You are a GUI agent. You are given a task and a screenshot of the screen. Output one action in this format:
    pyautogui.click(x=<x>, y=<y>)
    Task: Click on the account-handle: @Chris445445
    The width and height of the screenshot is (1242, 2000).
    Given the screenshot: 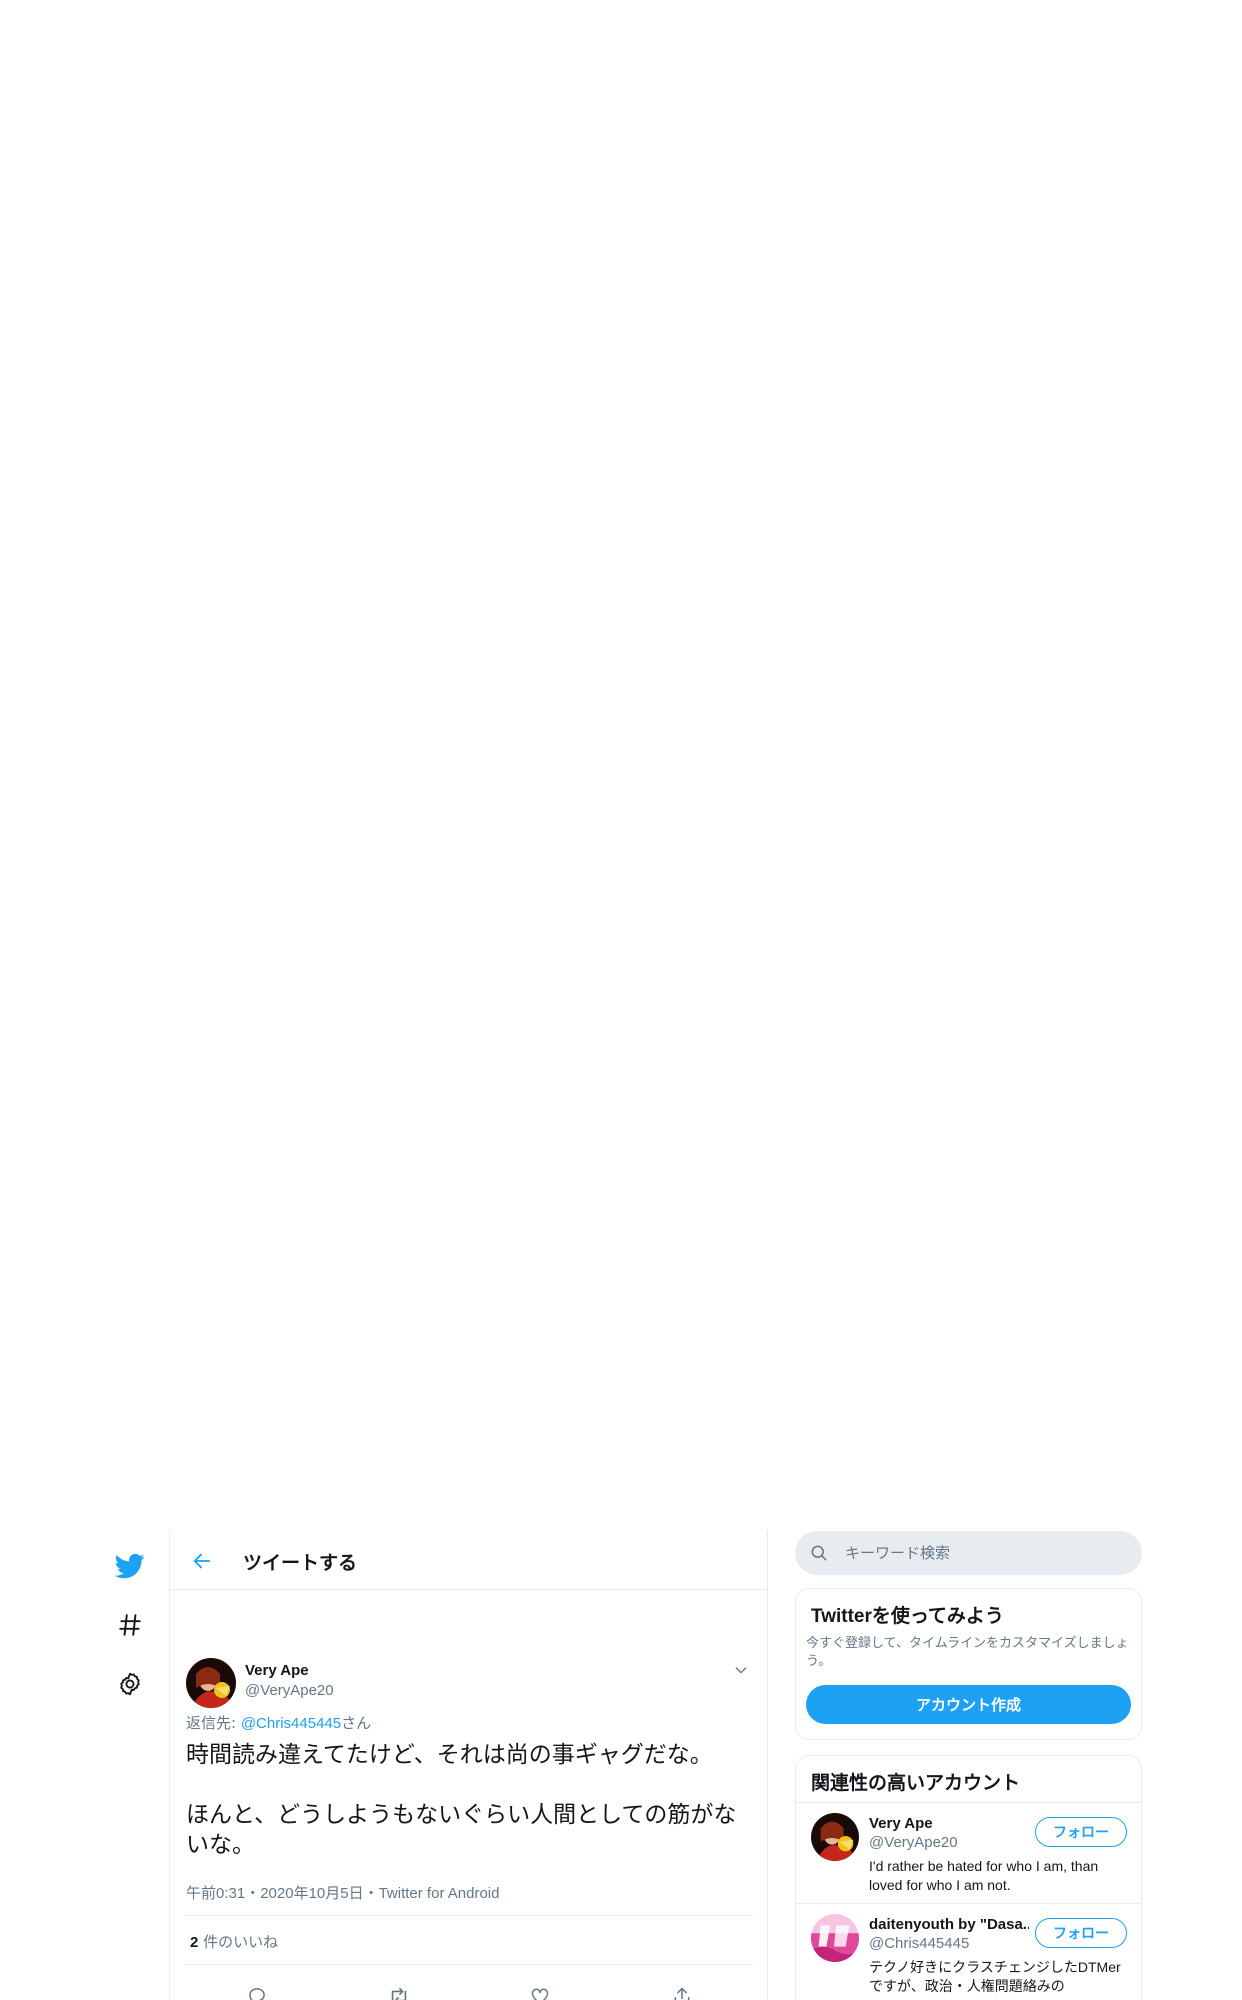 What is the action you would take?
    pyautogui.click(x=919, y=1943)
    